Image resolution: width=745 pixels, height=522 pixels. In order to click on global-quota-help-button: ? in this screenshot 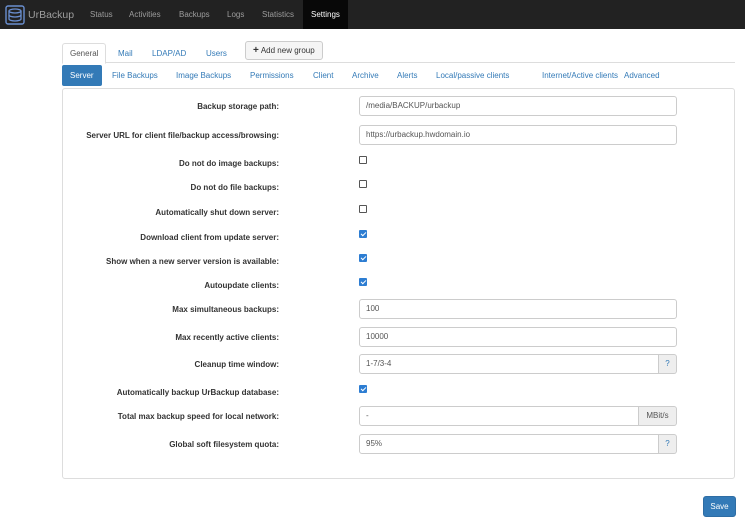, I will do `click(668, 444)`.